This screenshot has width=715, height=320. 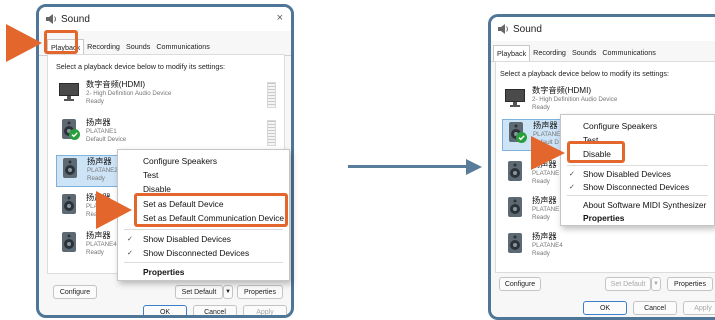 What do you see at coordinates (101, 131) in the screenshot?
I see `device-driver: PLATANE1` at bounding box center [101, 131].